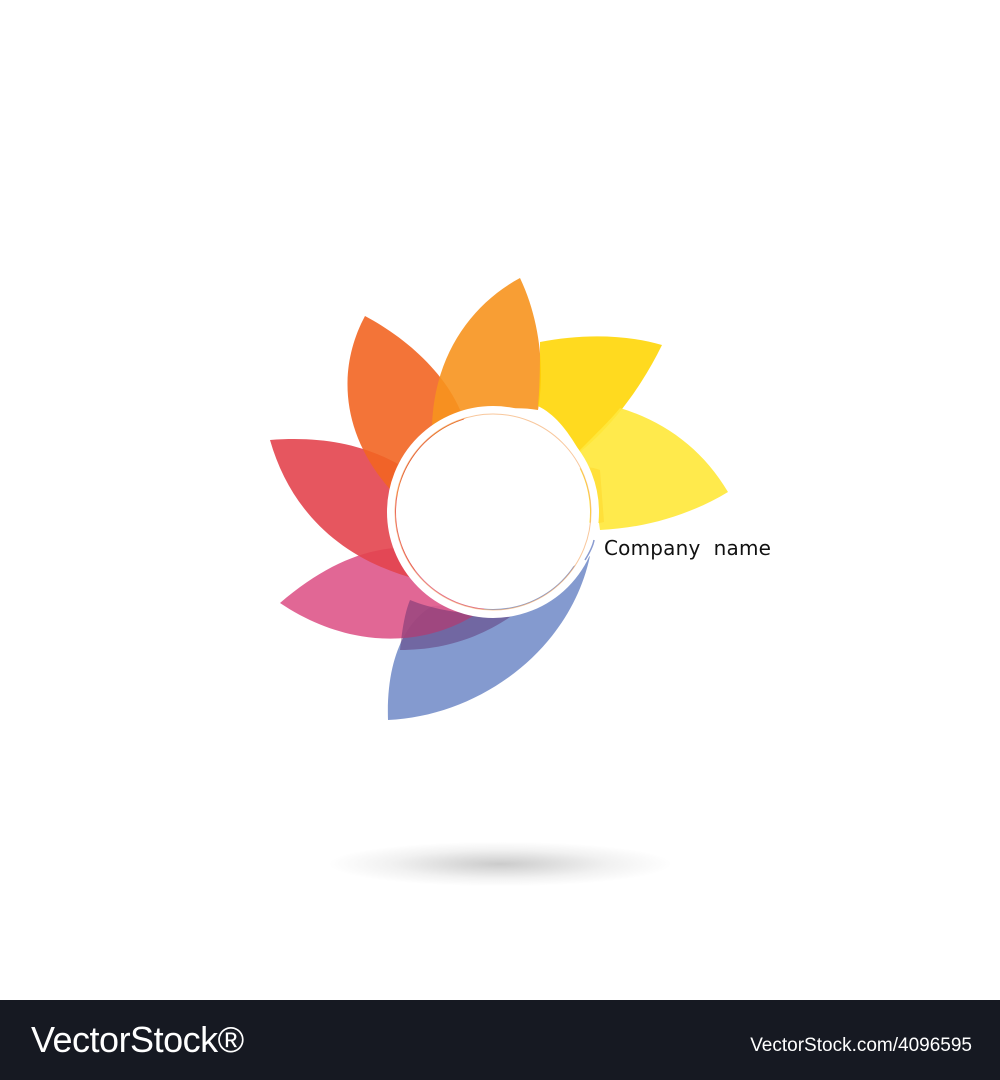  What do you see at coordinates (500, 864) in the screenshot?
I see `drop-shadow` at bounding box center [500, 864].